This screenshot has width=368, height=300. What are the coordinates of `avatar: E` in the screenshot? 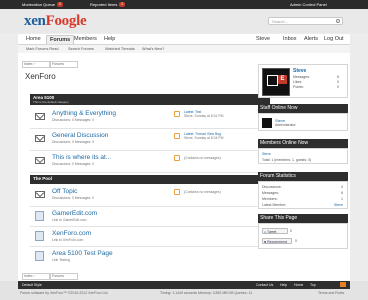 It's located at (276, 82).